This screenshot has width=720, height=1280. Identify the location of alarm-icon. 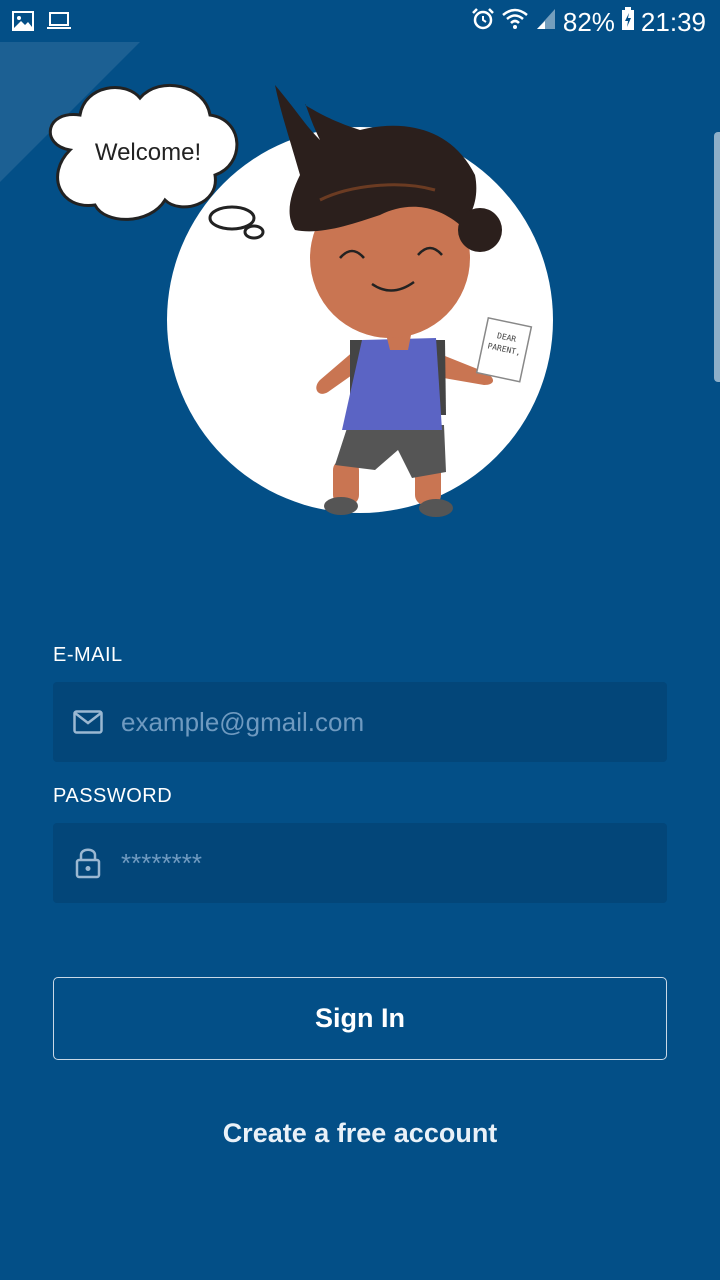
(483, 22).